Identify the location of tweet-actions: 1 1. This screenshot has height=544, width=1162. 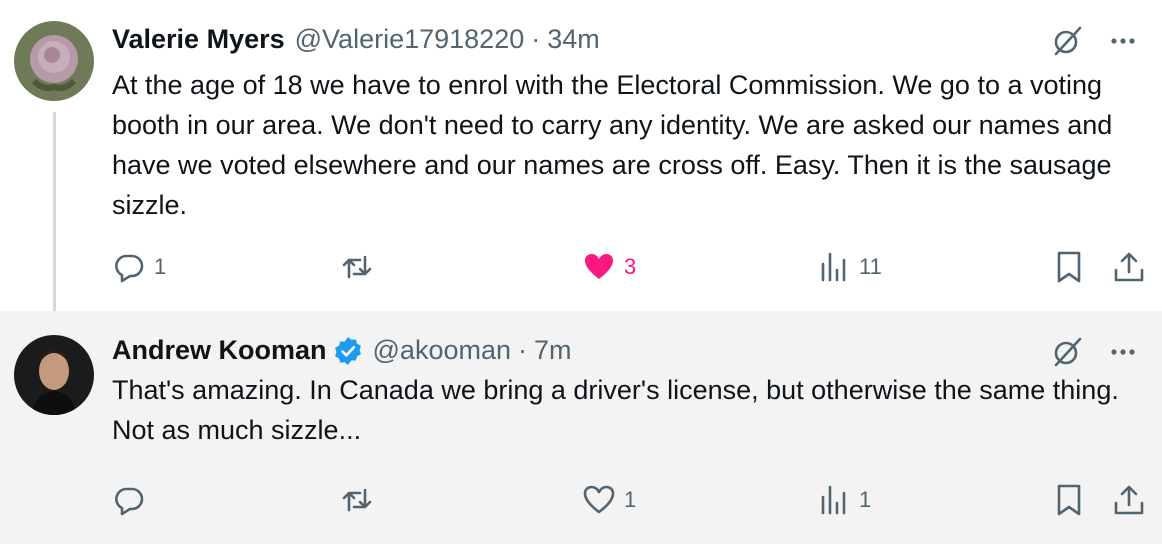
(630, 503).